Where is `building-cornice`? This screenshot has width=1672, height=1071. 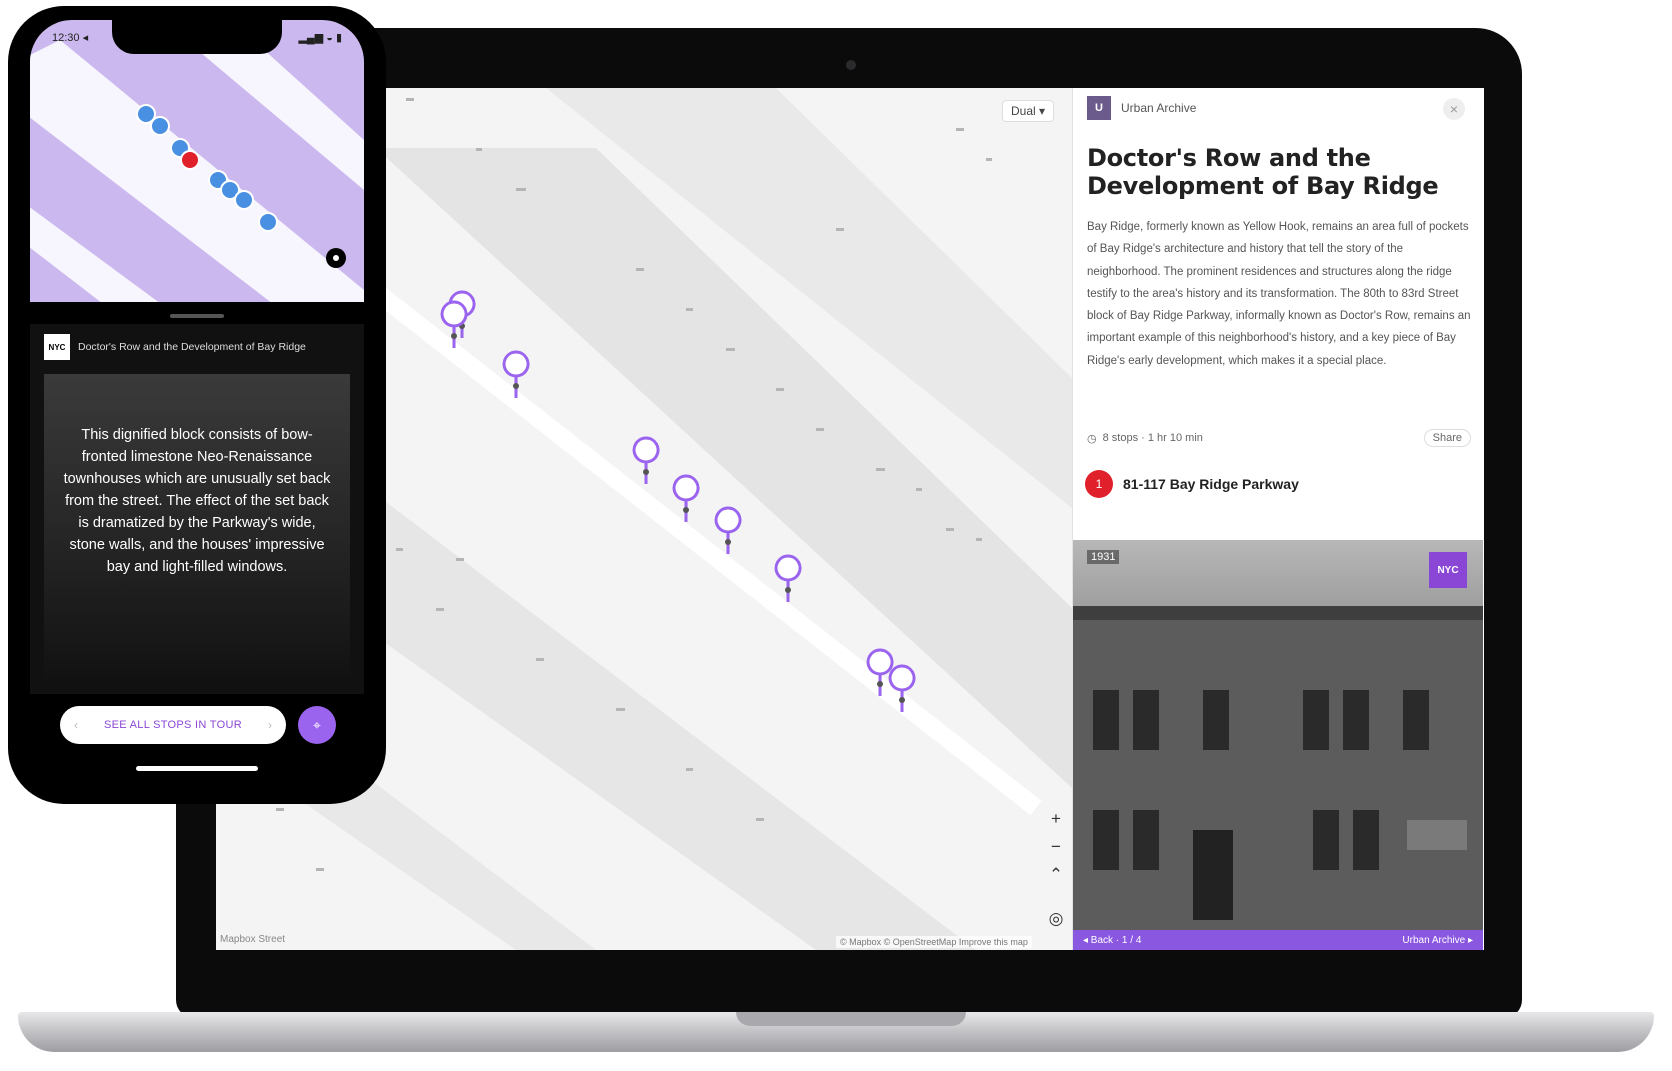 building-cornice is located at coordinates (1278, 613).